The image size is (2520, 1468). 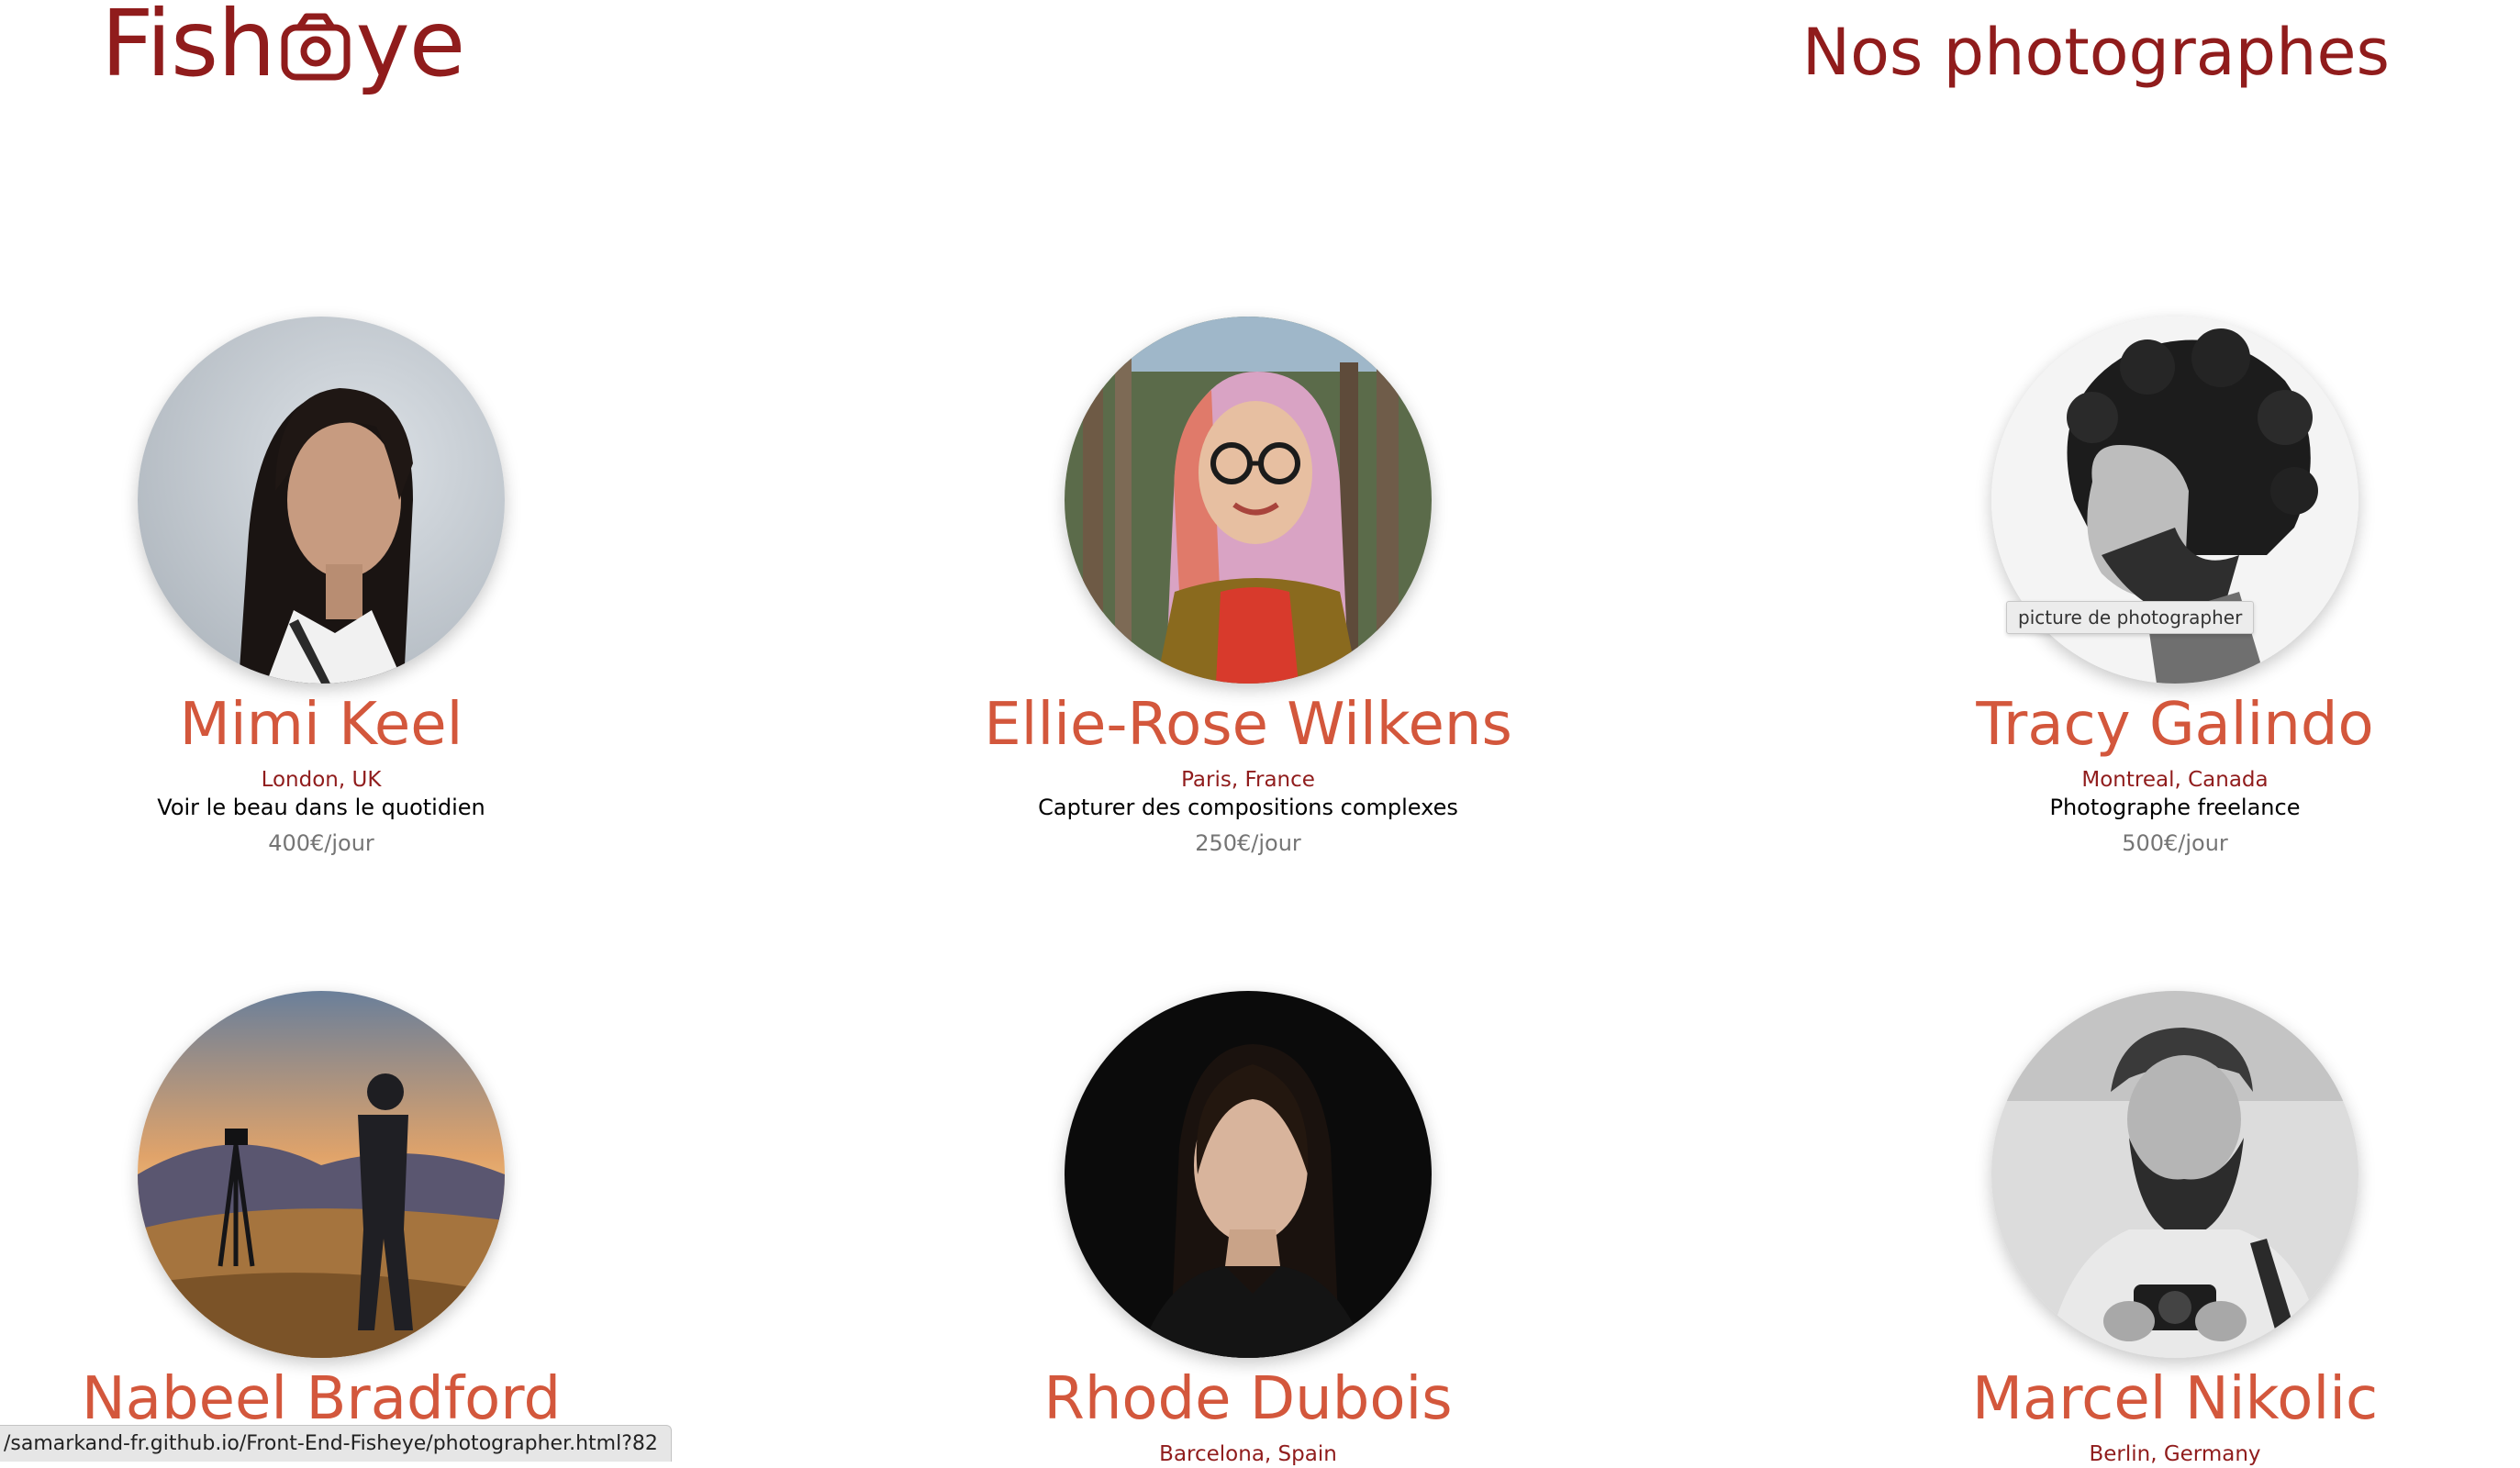 What do you see at coordinates (1248, 808) in the screenshot?
I see `photographer-tagline: Capturer des compositions complexes` at bounding box center [1248, 808].